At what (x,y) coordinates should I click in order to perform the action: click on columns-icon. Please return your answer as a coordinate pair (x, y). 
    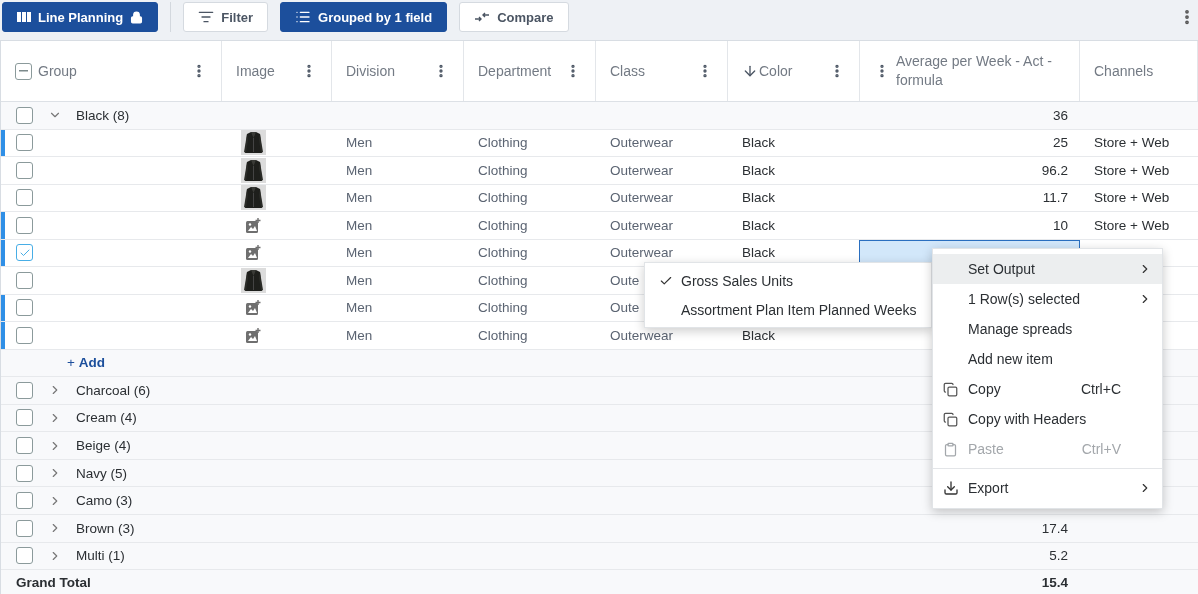
    Looking at the image, I should click on (24, 17).